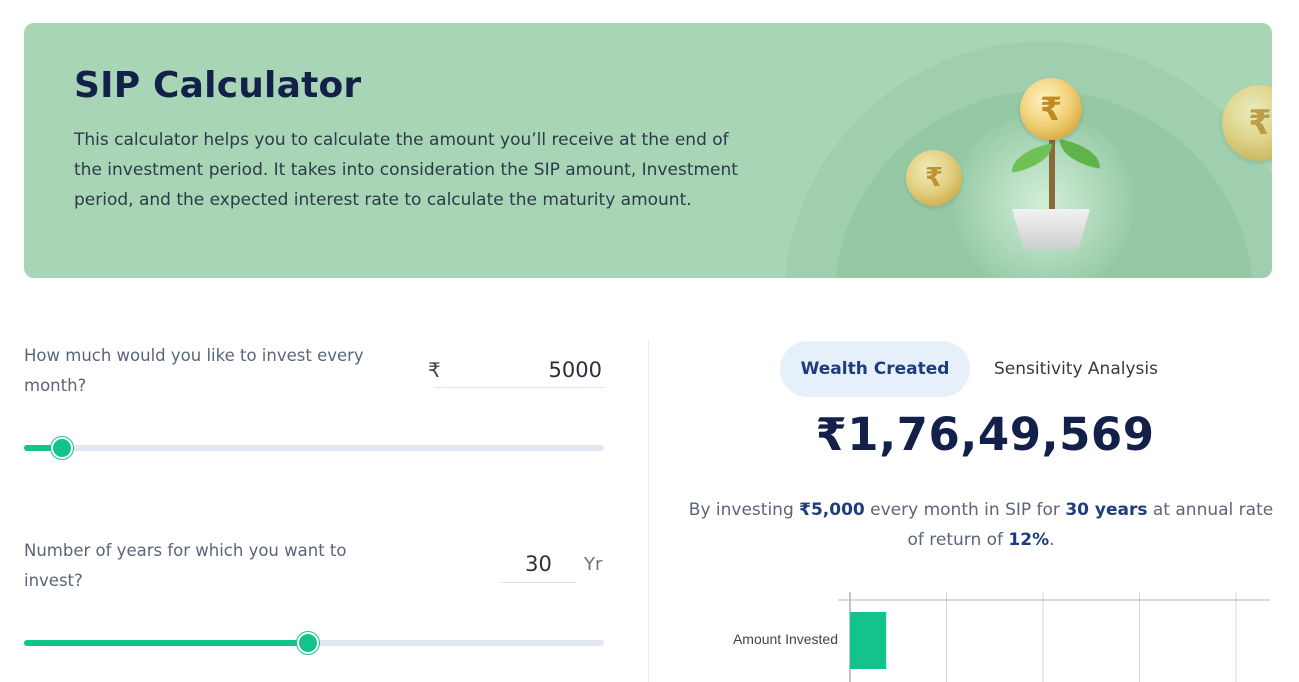 The height and width of the screenshot is (682, 1299). What do you see at coordinates (648, 511) in the screenshot?
I see `panel-divider` at bounding box center [648, 511].